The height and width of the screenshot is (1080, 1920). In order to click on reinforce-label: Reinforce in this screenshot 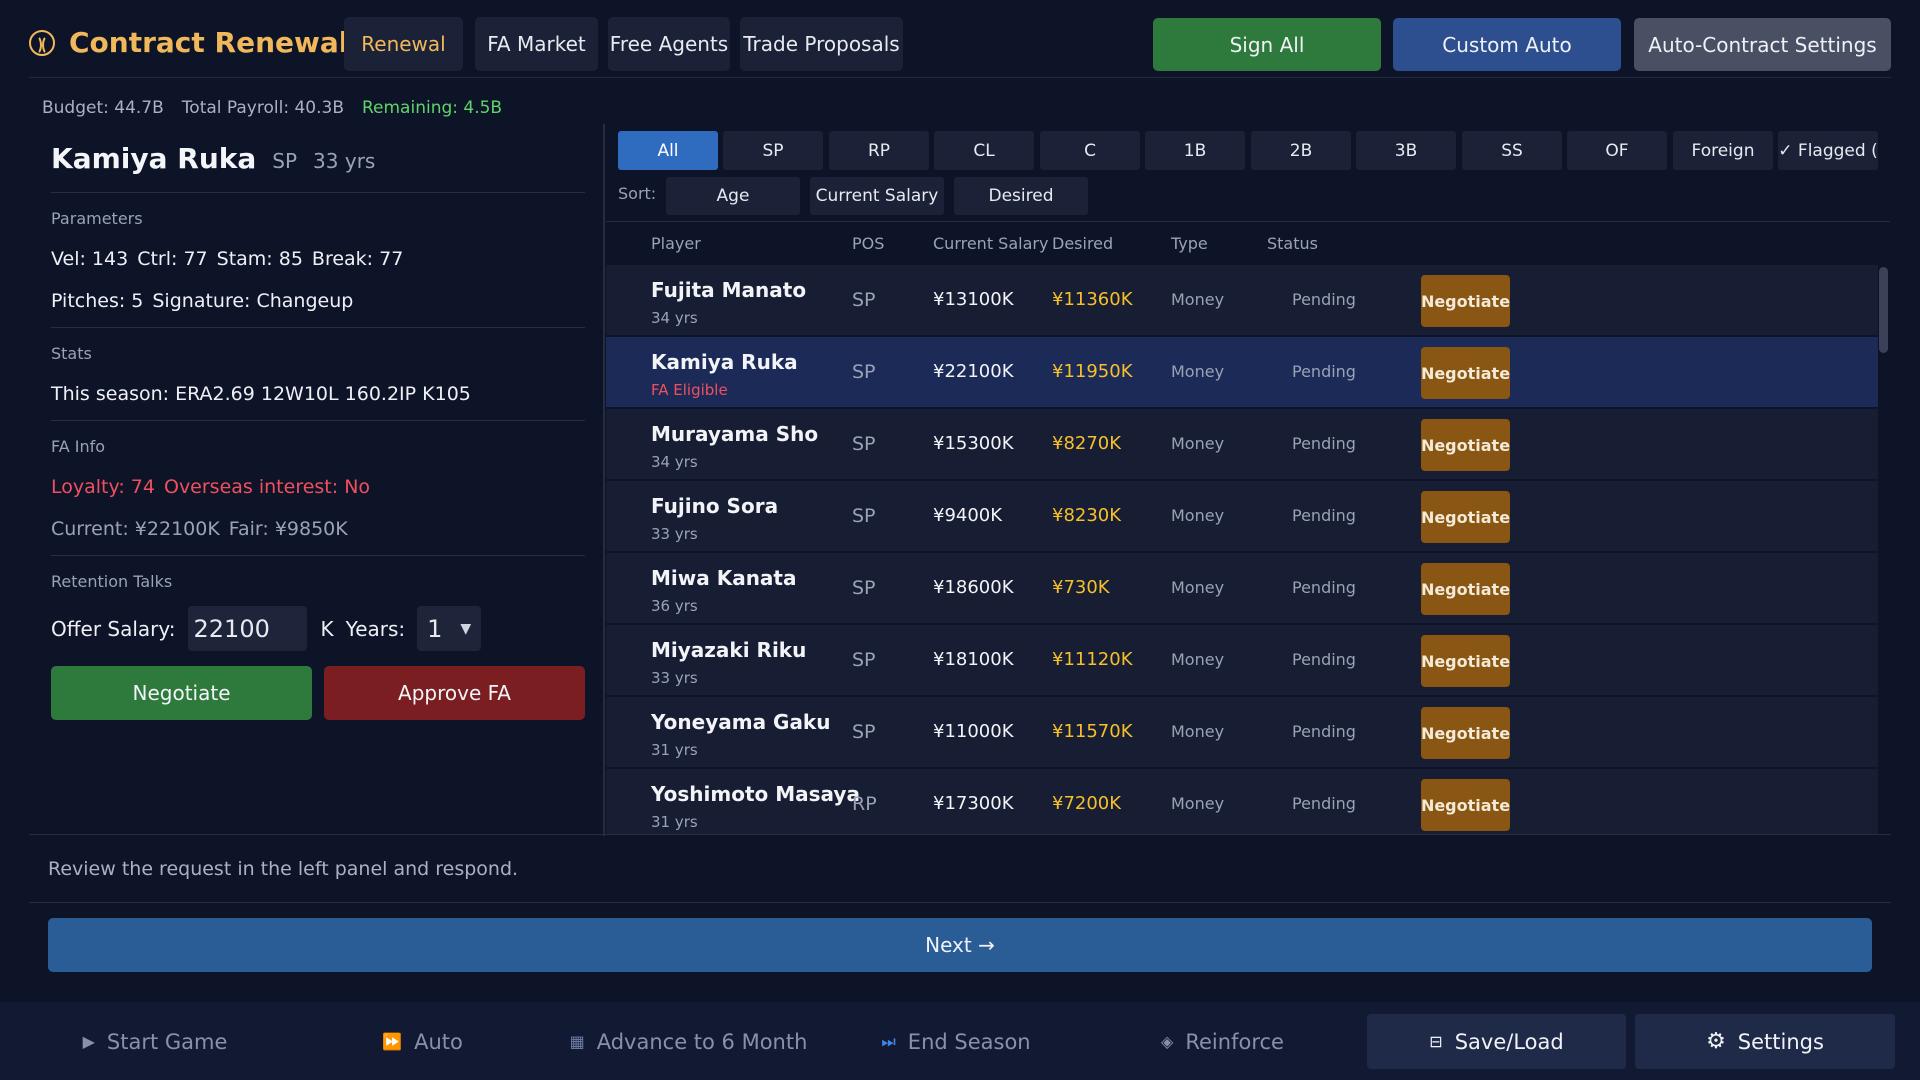, I will do `click(1234, 1041)`.